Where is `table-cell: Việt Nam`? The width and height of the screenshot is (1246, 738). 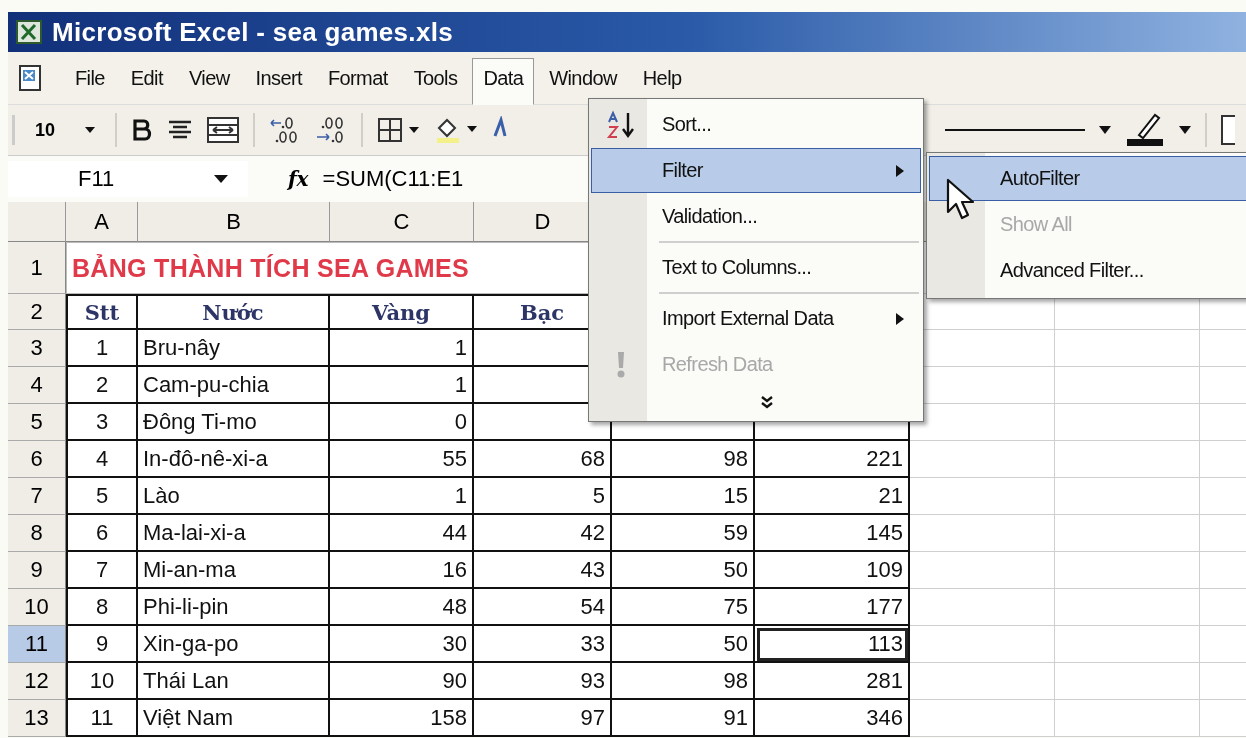 table-cell: Việt Nam is located at coordinates (234, 718).